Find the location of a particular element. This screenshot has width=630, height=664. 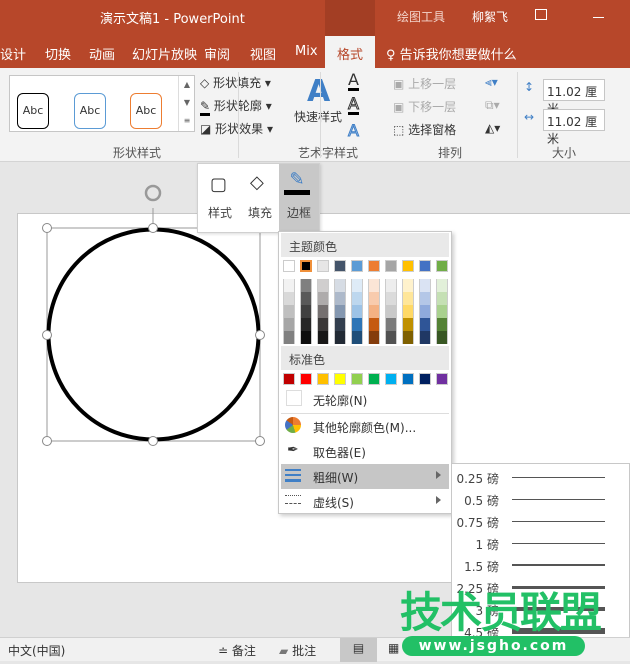

text-fill-icon: A is located at coordinates (353, 81).